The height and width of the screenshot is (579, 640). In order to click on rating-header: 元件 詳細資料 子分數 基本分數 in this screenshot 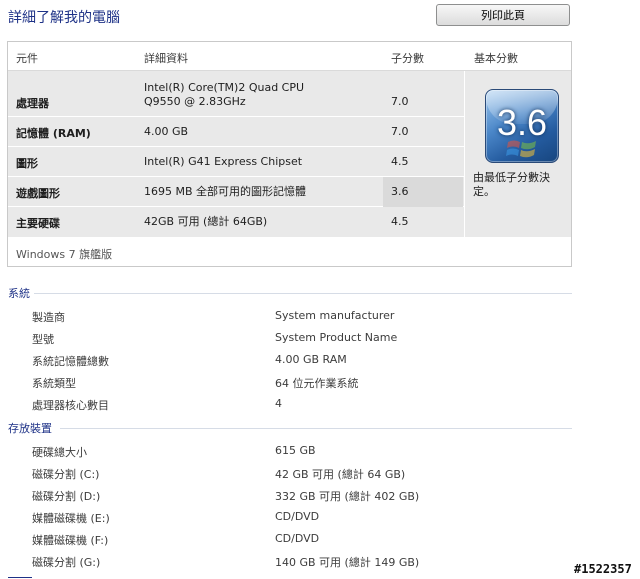, I will do `click(289, 56)`.